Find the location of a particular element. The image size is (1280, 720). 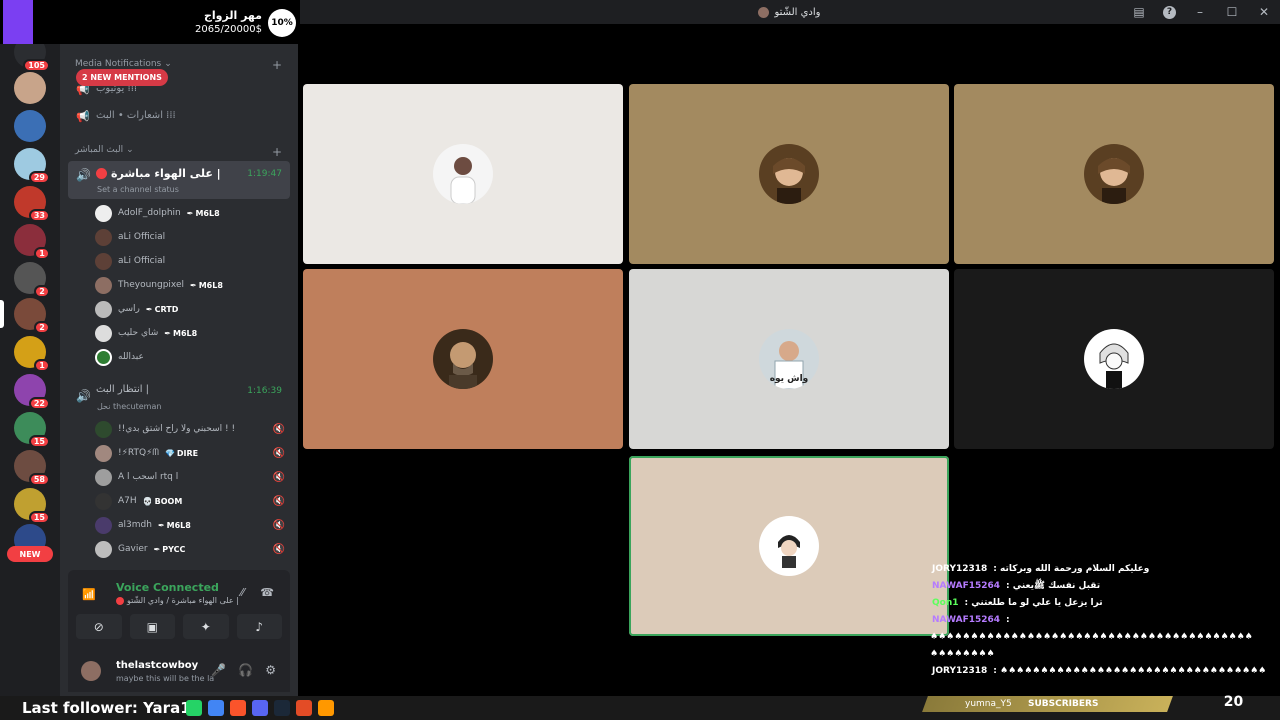

brave-icon is located at coordinates (238, 708).